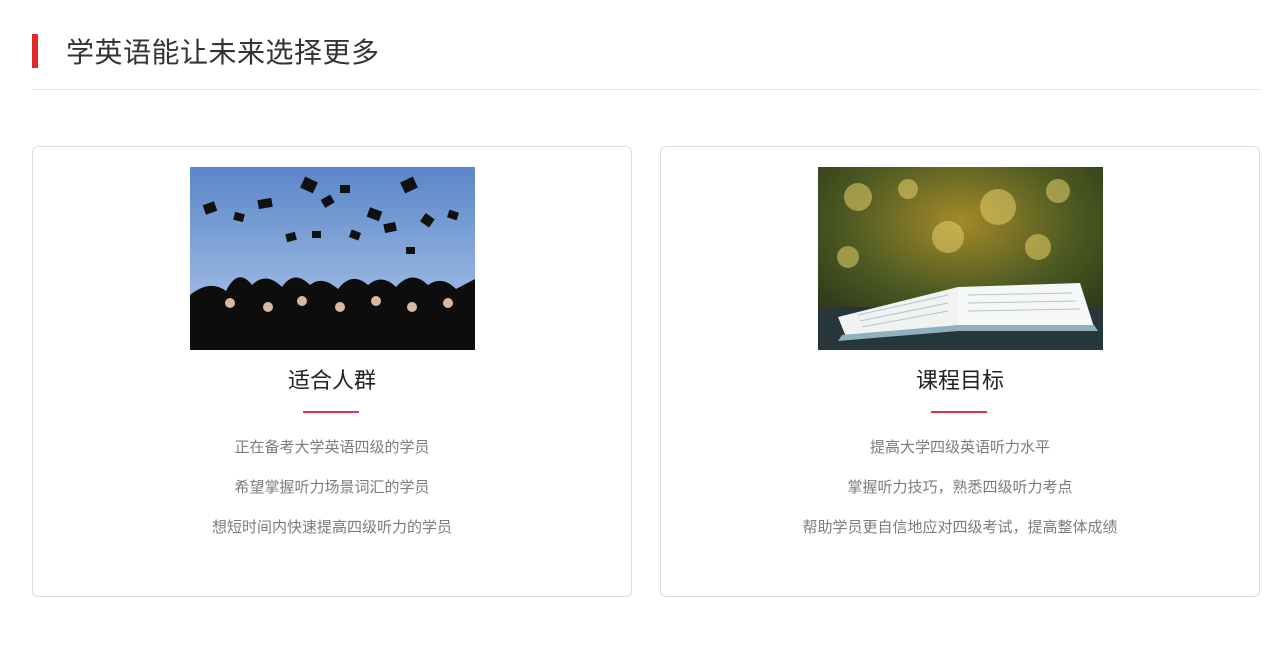 The height and width of the screenshot is (664, 1280). What do you see at coordinates (646, 60) in the screenshot?
I see `section-header: 学英语能让未来选择更多` at bounding box center [646, 60].